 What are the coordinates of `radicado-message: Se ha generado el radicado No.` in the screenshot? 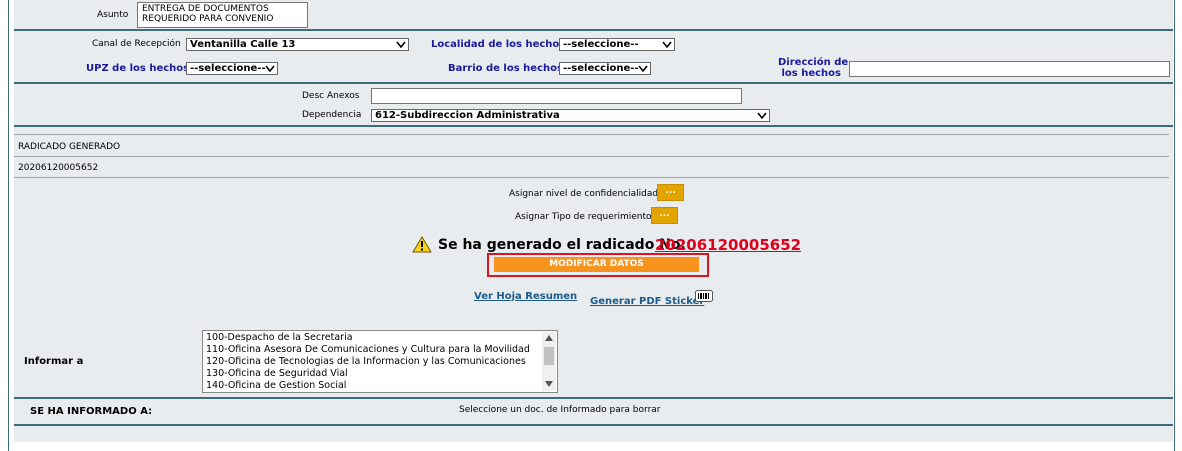 It's located at (562, 245).